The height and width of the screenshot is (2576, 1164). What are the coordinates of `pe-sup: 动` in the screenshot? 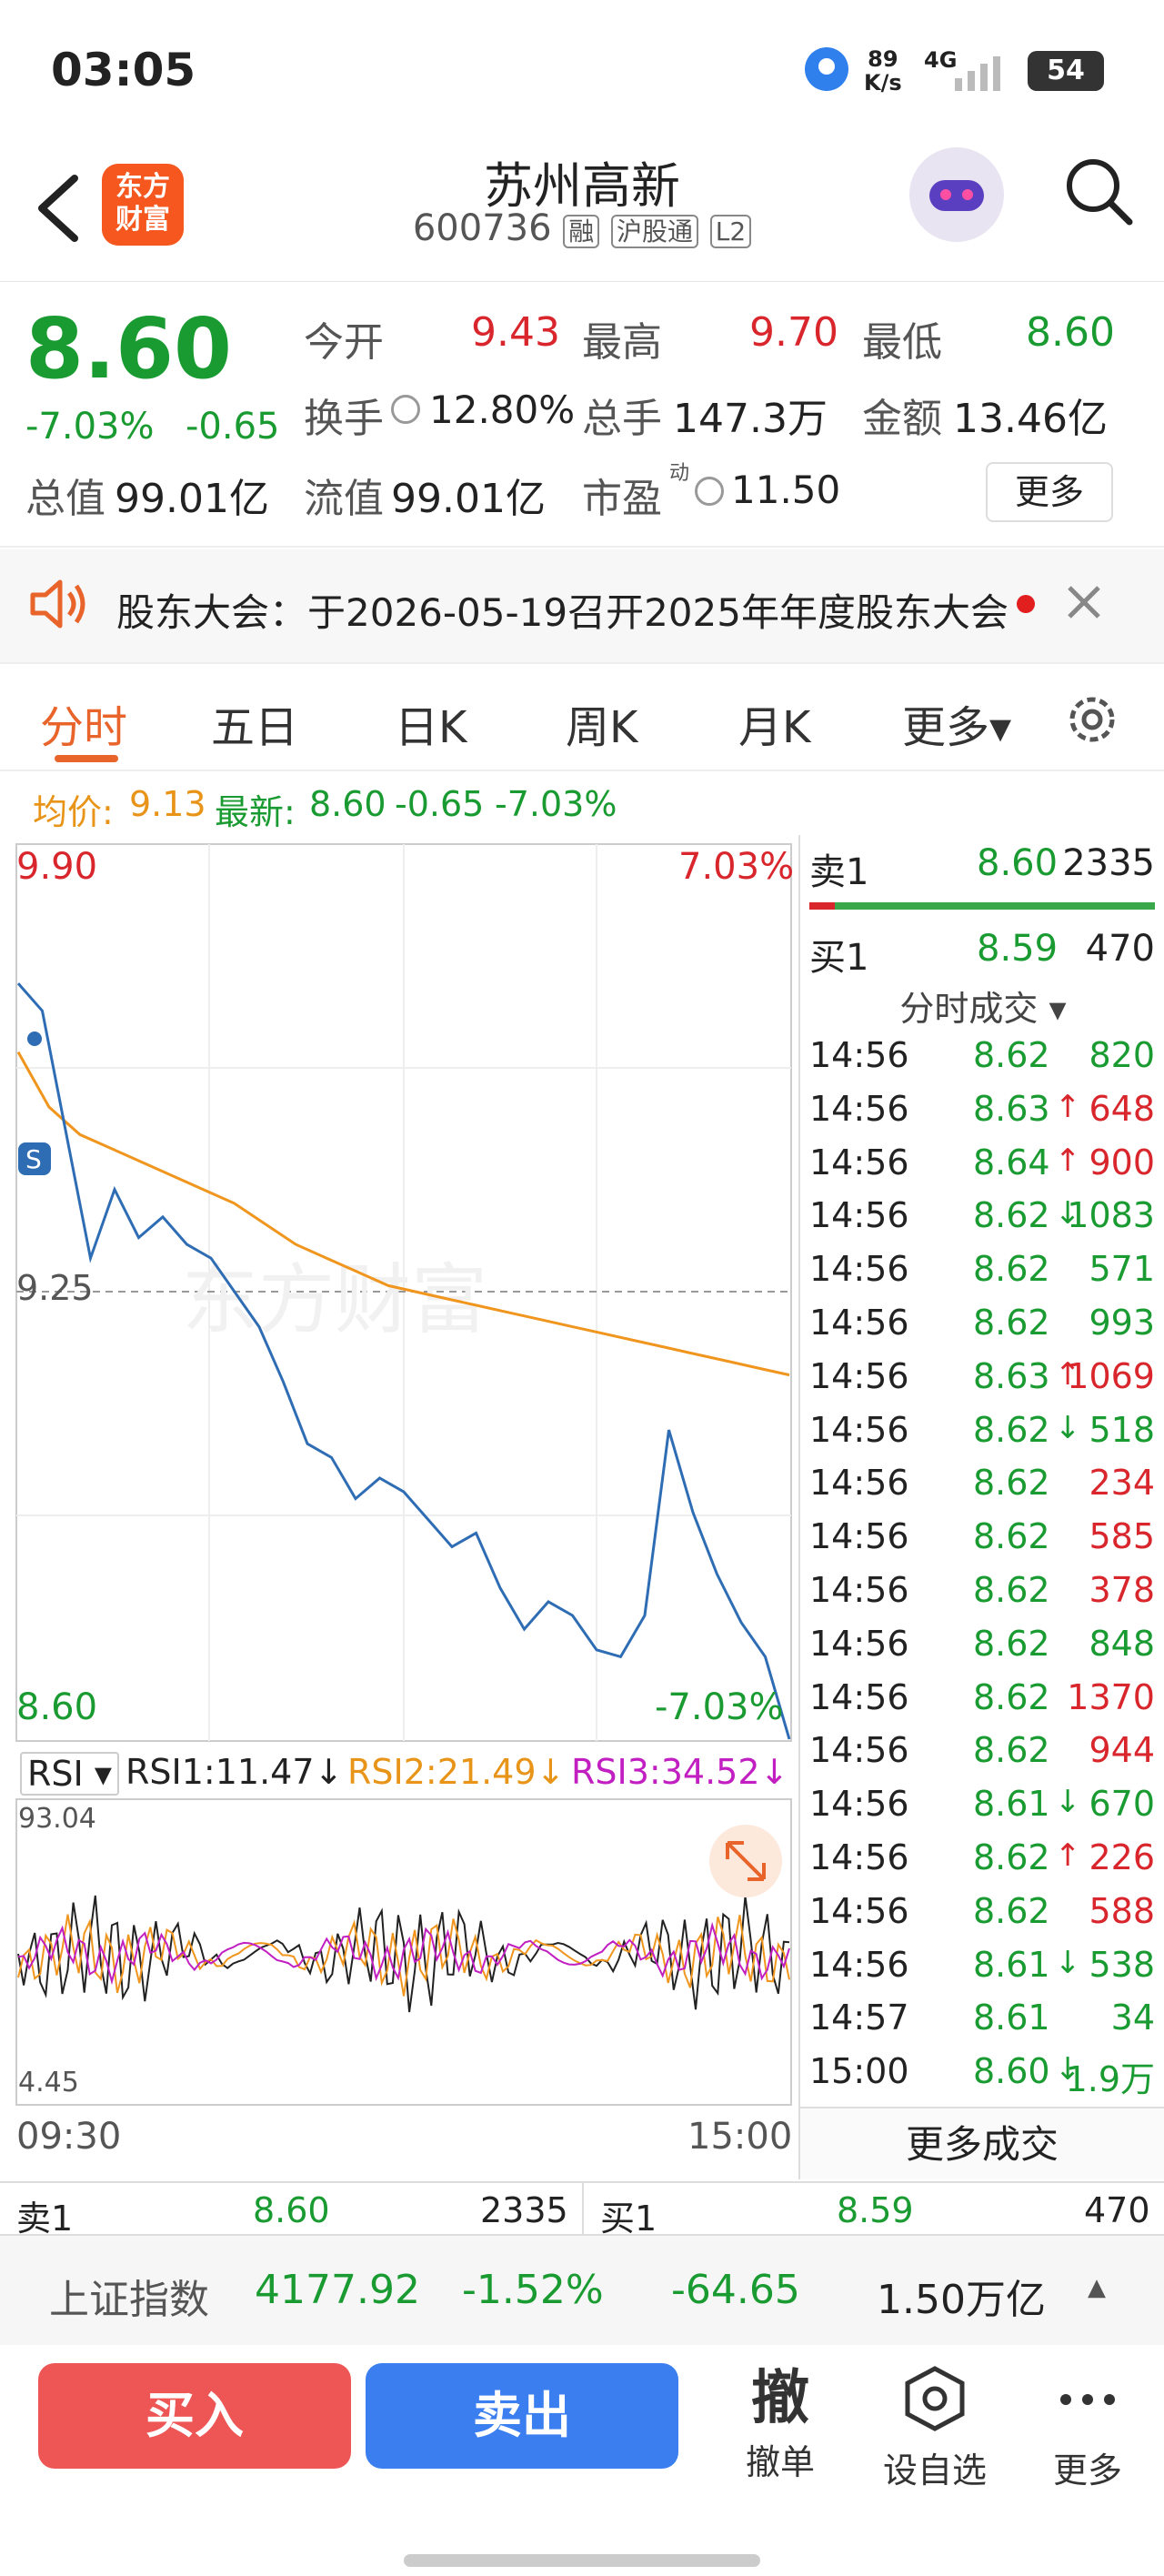 It's located at (680, 473).